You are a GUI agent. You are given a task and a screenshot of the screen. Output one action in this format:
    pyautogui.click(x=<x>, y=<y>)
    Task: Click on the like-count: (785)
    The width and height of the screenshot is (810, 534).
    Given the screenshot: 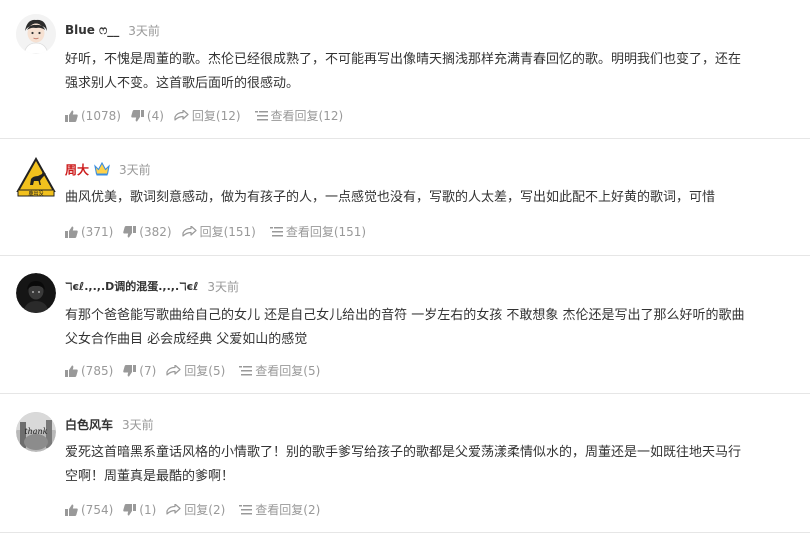 What is the action you would take?
    pyautogui.click(x=97, y=370)
    